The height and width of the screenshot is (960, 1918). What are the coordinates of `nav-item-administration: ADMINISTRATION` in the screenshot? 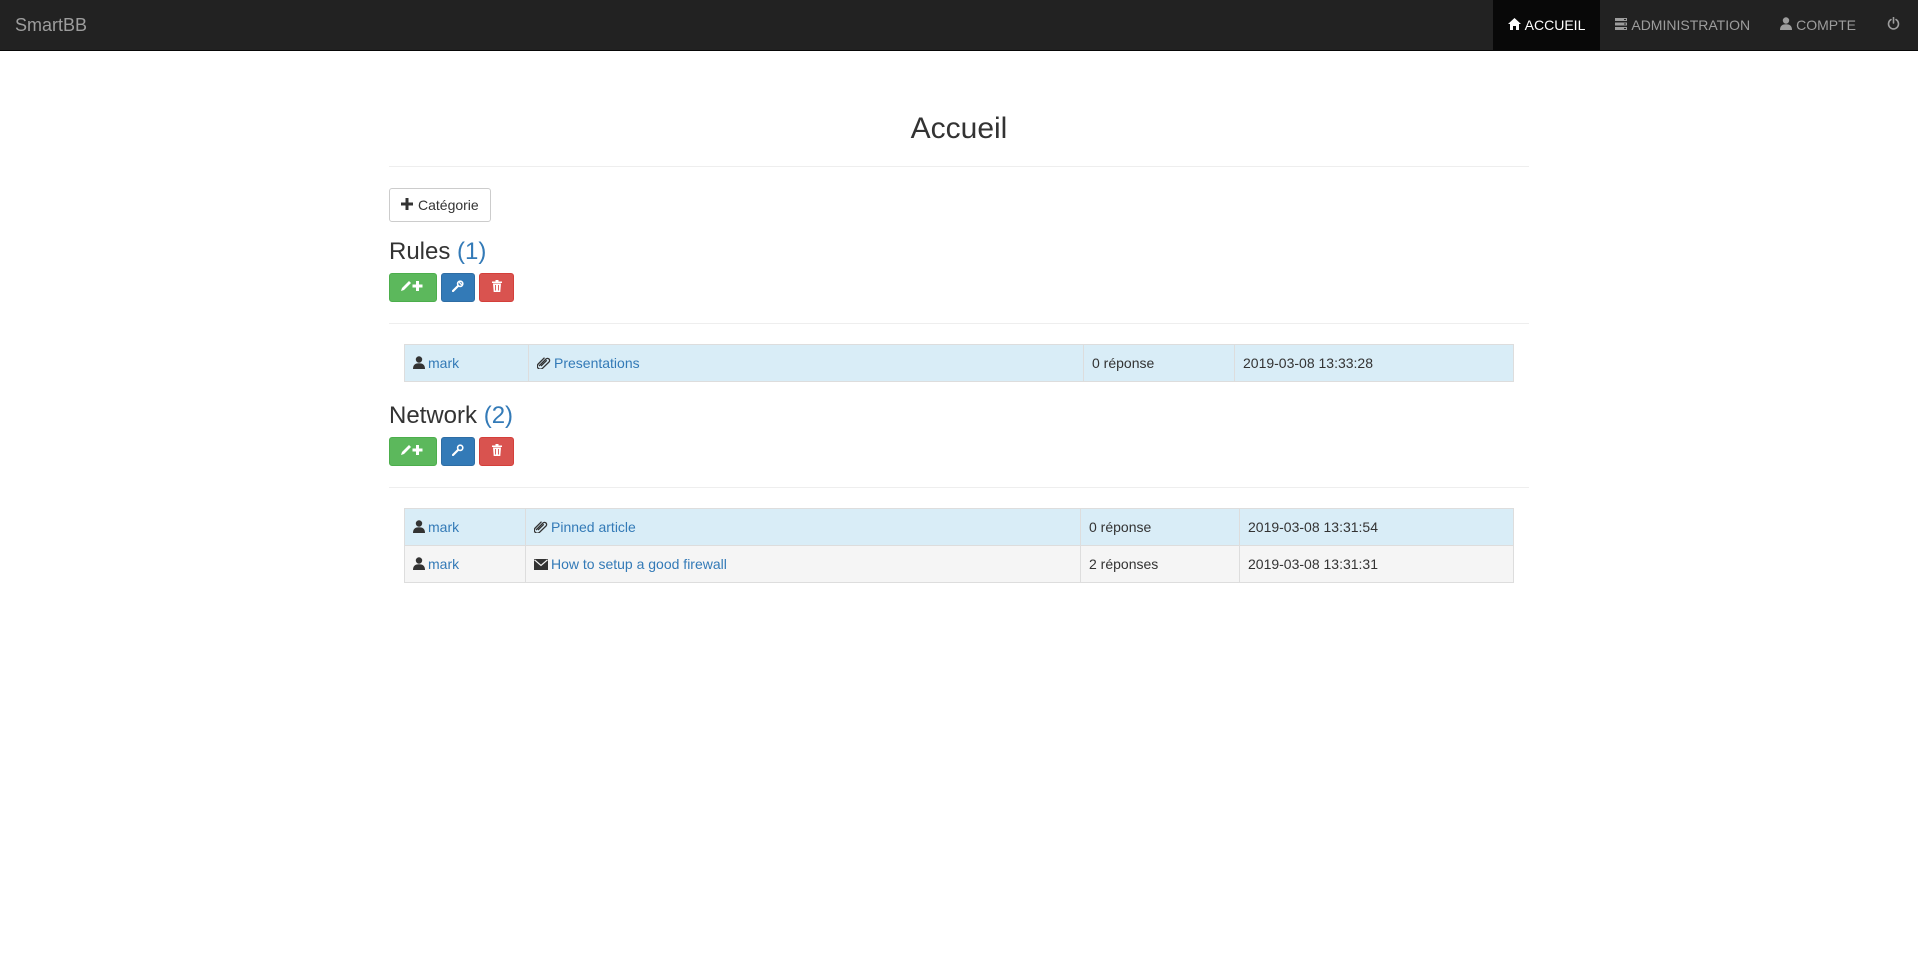 It's located at (1682, 25).